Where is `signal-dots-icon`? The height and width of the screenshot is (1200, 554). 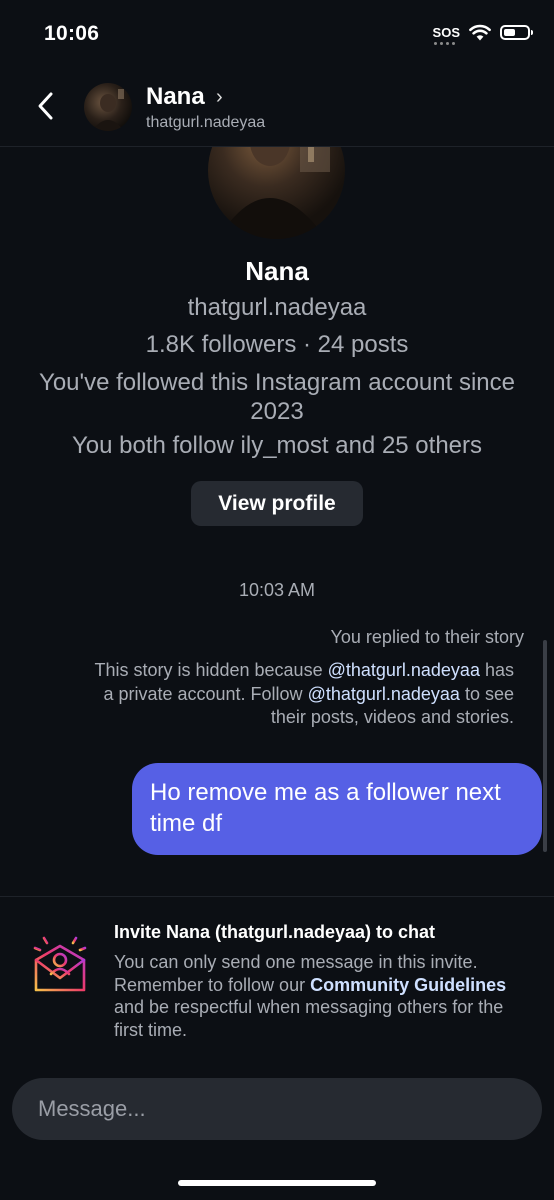 signal-dots-icon is located at coordinates (444, 43).